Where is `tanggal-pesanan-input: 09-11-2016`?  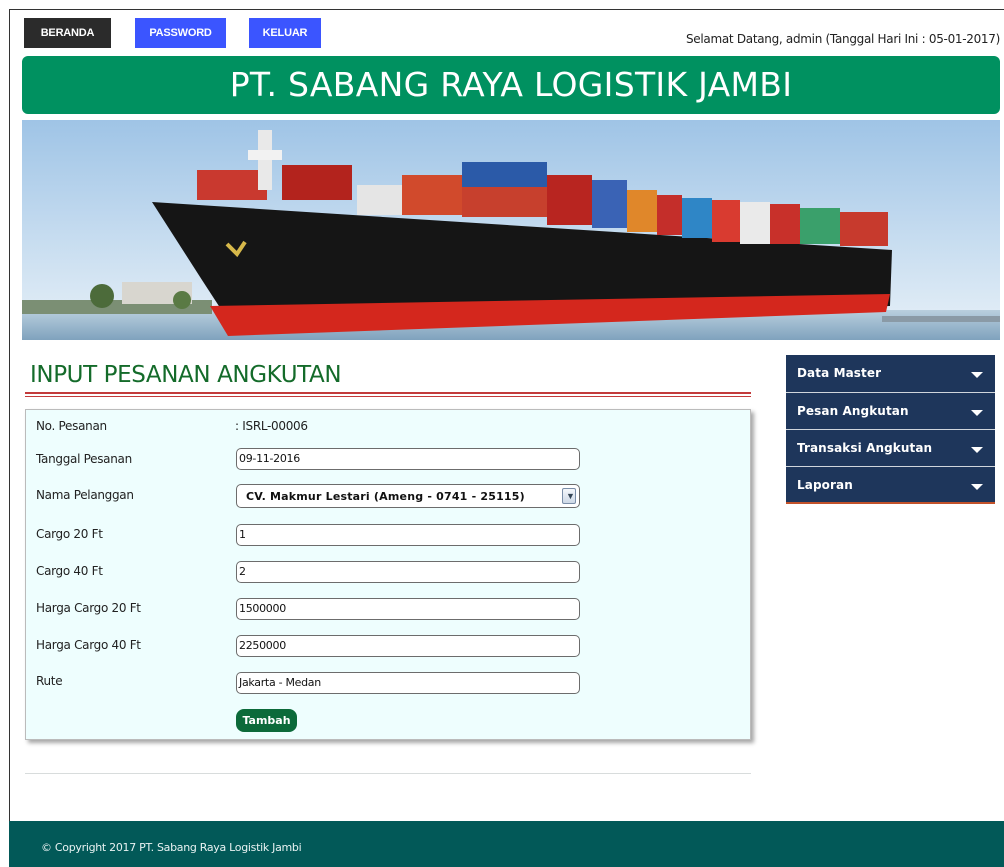 tanggal-pesanan-input: 09-11-2016 is located at coordinates (408, 459).